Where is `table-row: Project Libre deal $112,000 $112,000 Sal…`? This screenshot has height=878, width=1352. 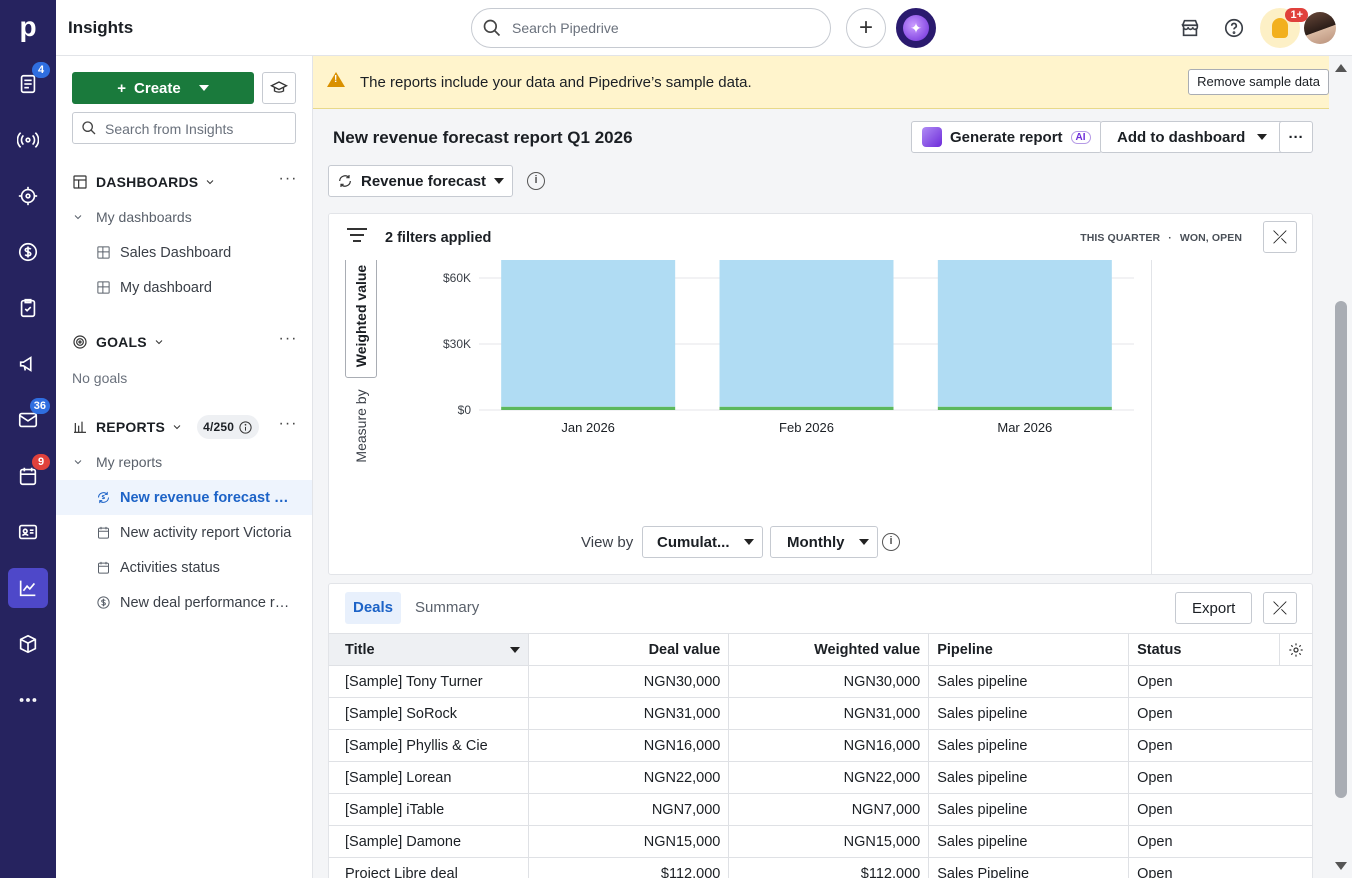
table-row: Project Libre deal $112,000 $112,000 Sal… is located at coordinates (820, 867).